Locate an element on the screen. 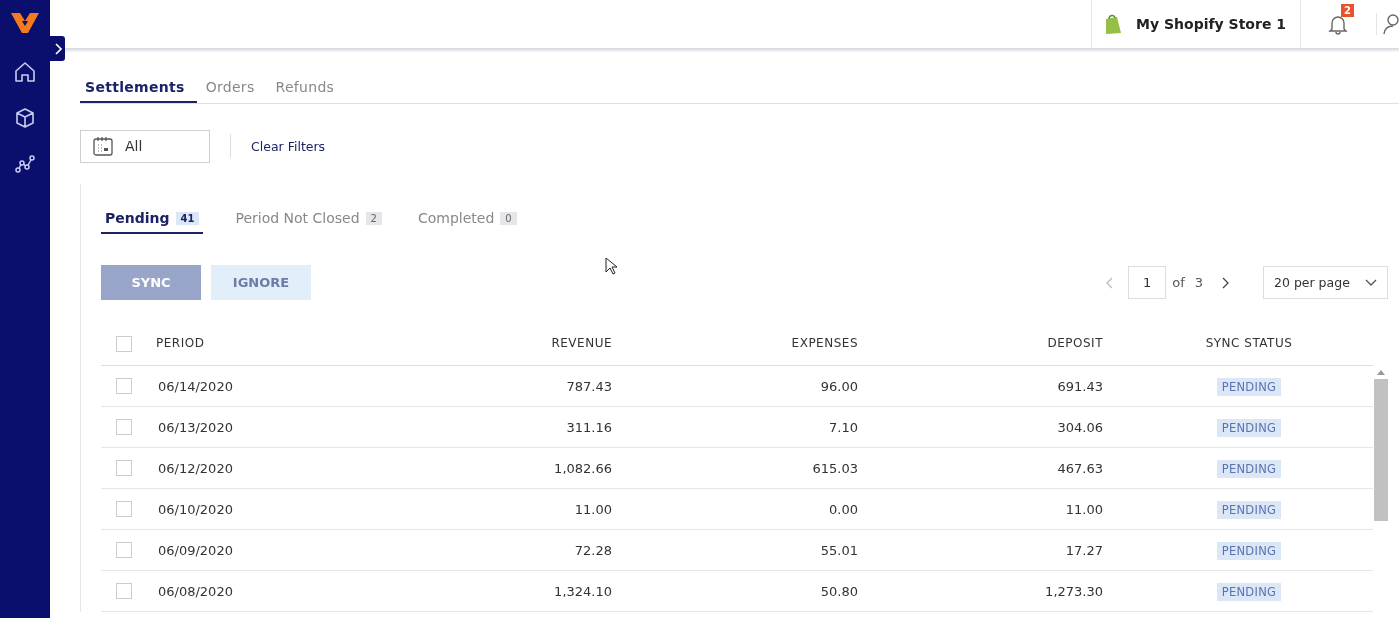 This screenshot has width=1399, height=618. table-cell: 55.01 is located at coordinates (839, 550).